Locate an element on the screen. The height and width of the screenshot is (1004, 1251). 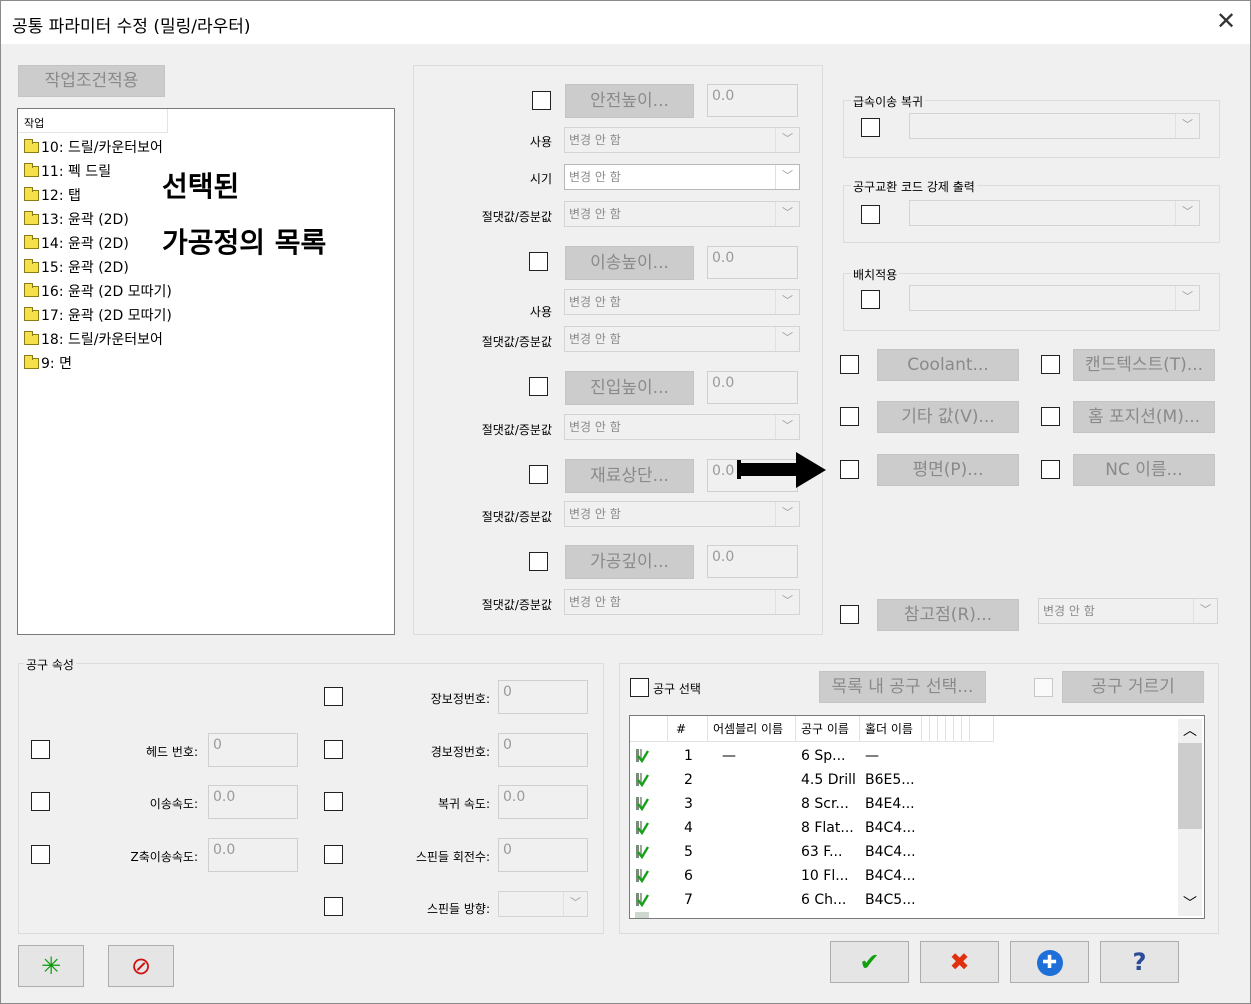
help-button: ? is located at coordinates (1139, 962).